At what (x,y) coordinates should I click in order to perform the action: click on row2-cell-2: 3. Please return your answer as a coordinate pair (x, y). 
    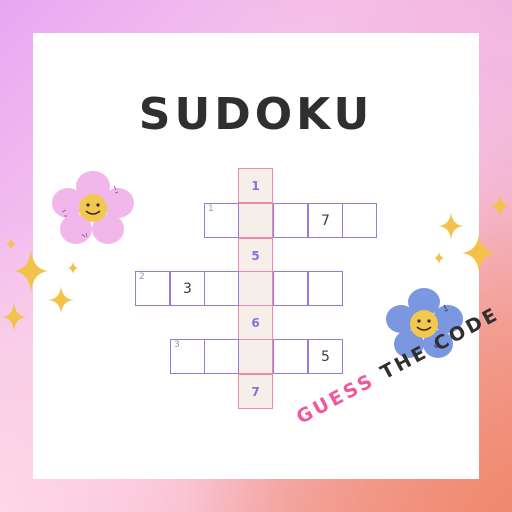
    Looking at the image, I should click on (187, 288).